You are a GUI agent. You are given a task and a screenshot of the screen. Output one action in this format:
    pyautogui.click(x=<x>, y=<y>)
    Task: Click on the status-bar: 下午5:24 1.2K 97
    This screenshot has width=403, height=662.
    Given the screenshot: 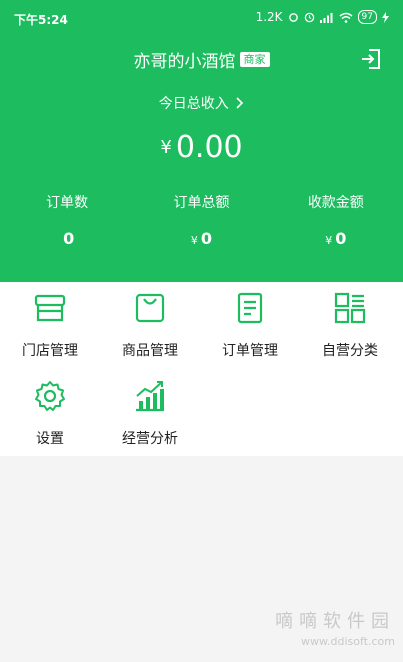 What is the action you would take?
    pyautogui.click(x=201, y=18)
    